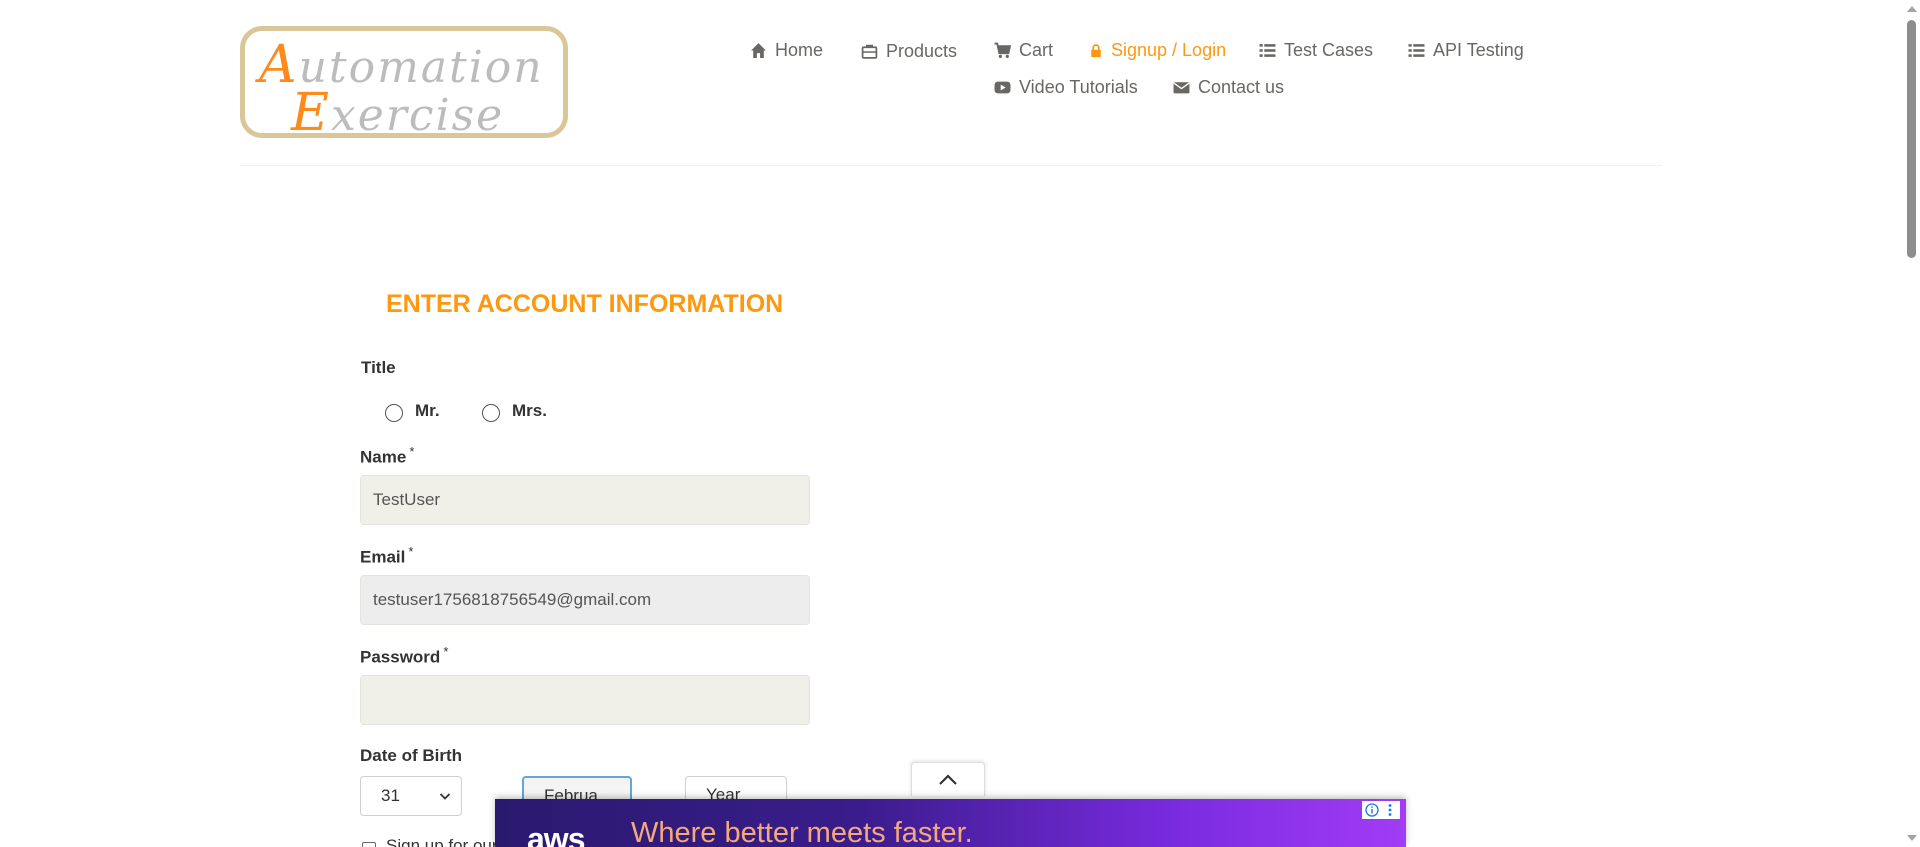 The image size is (1920, 847). What do you see at coordinates (369, 844) in the screenshot?
I see `newsletter-checkbox` at bounding box center [369, 844].